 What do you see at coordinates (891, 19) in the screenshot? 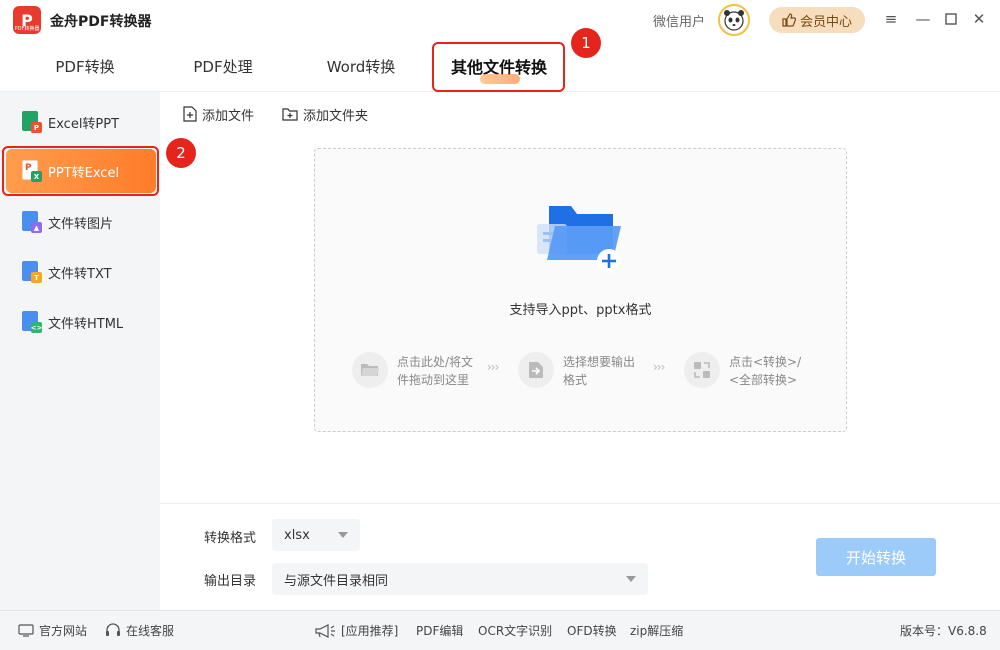
I see `menu-icon: ≡` at bounding box center [891, 19].